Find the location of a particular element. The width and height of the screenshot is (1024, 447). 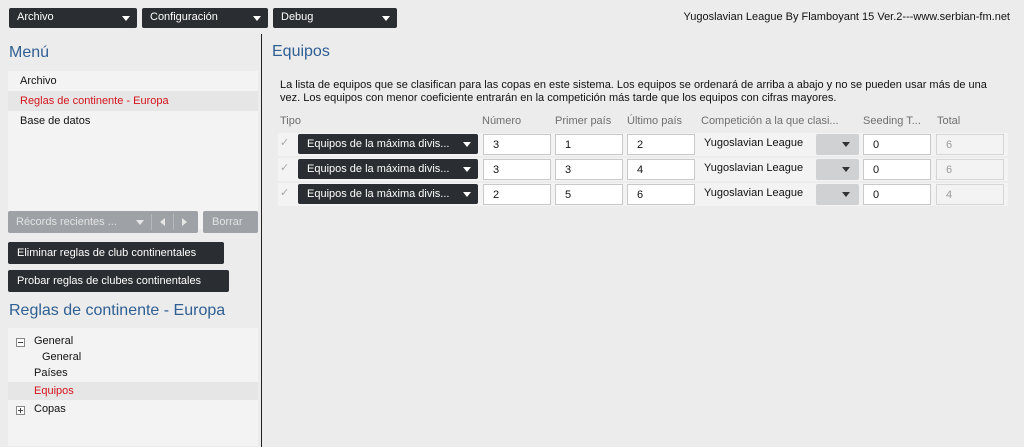

expand-icon is located at coordinates (20, 410).